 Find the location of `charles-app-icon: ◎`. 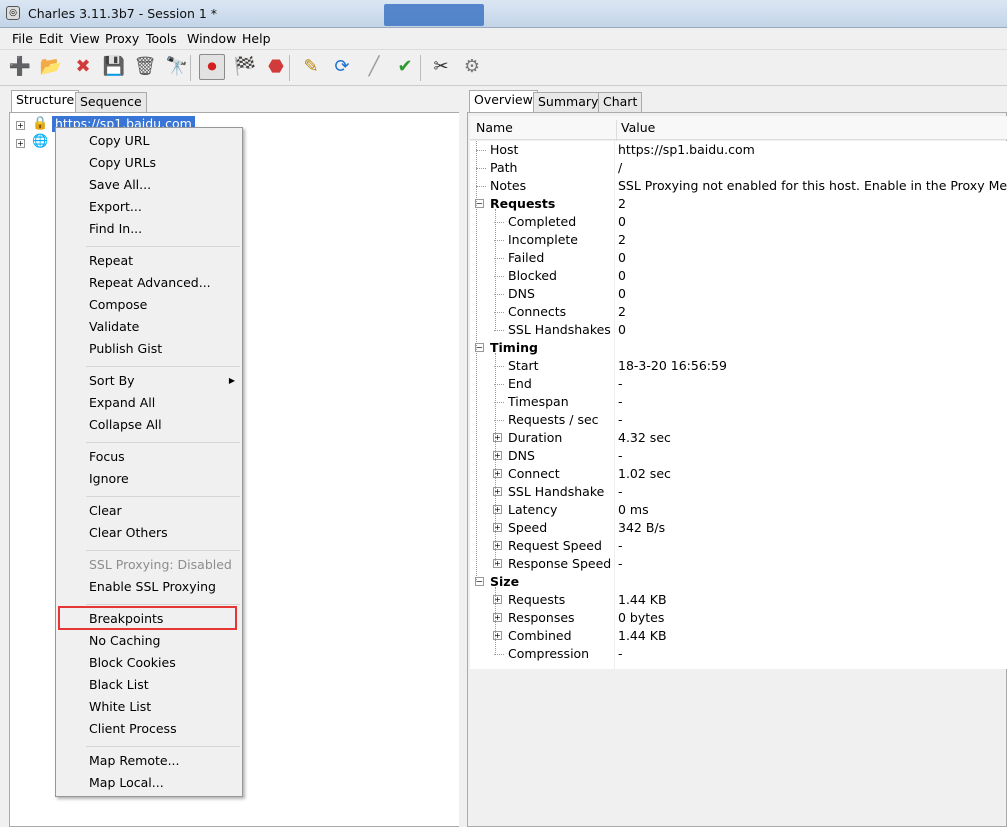

charles-app-icon: ◎ is located at coordinates (13, 13).